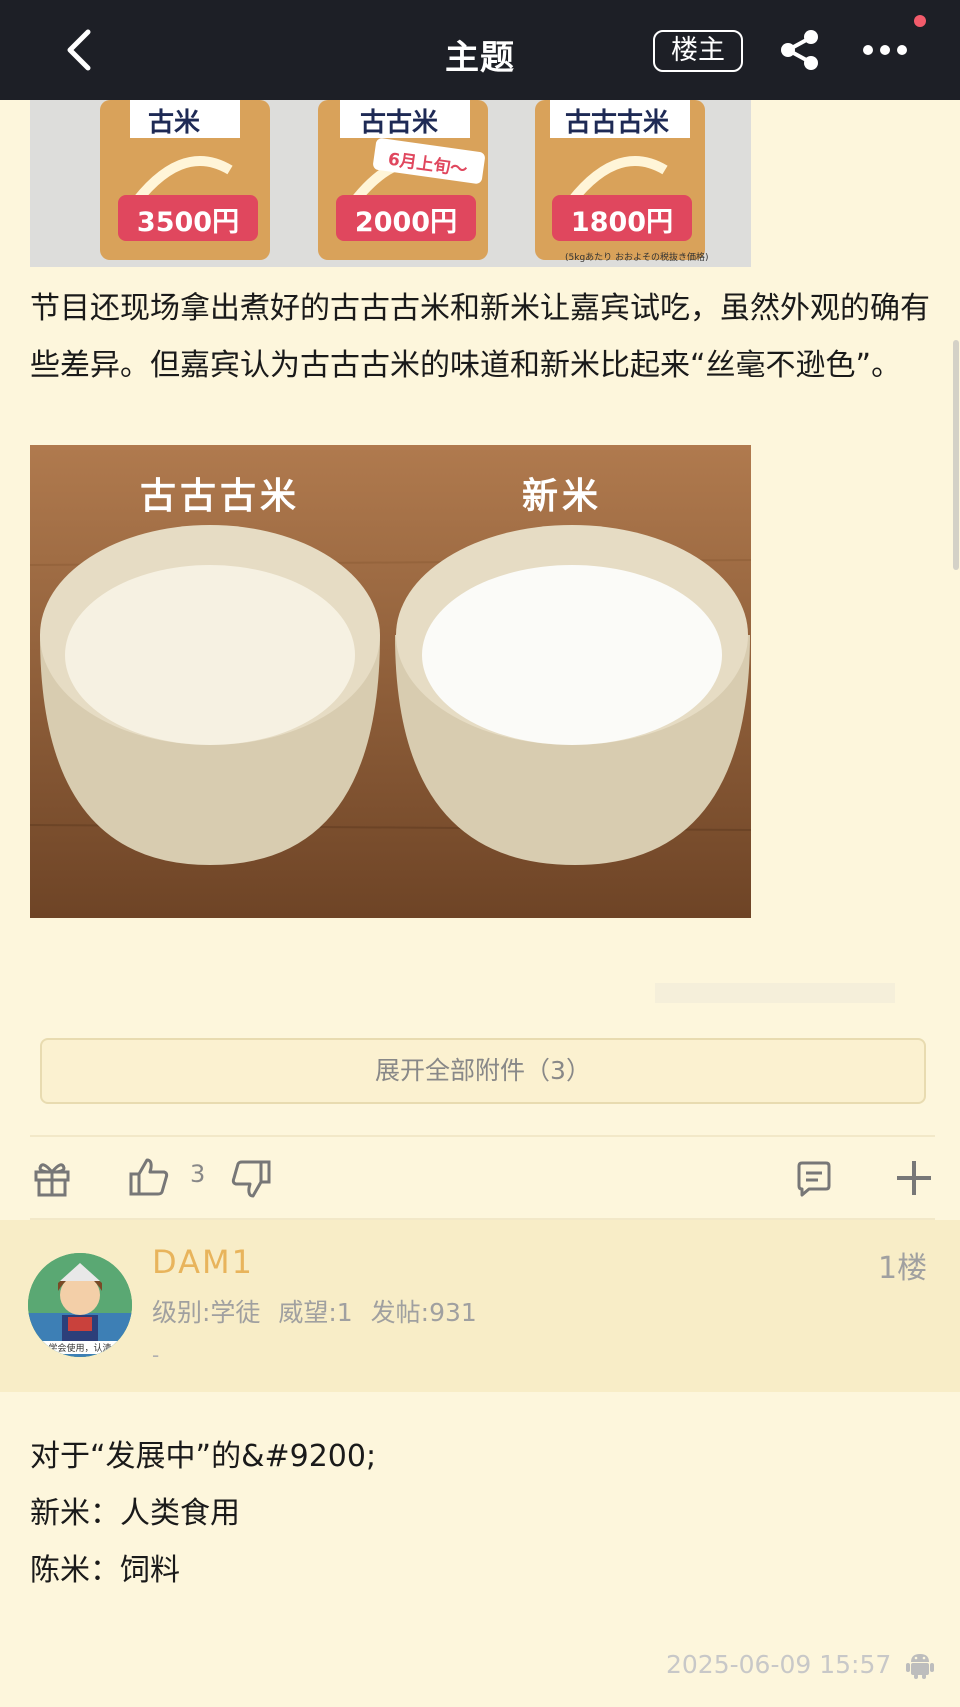 The height and width of the screenshot is (1707, 960). What do you see at coordinates (80, 1347) in the screenshot?
I see `avatar-caption: 学会使用，认清` at bounding box center [80, 1347].